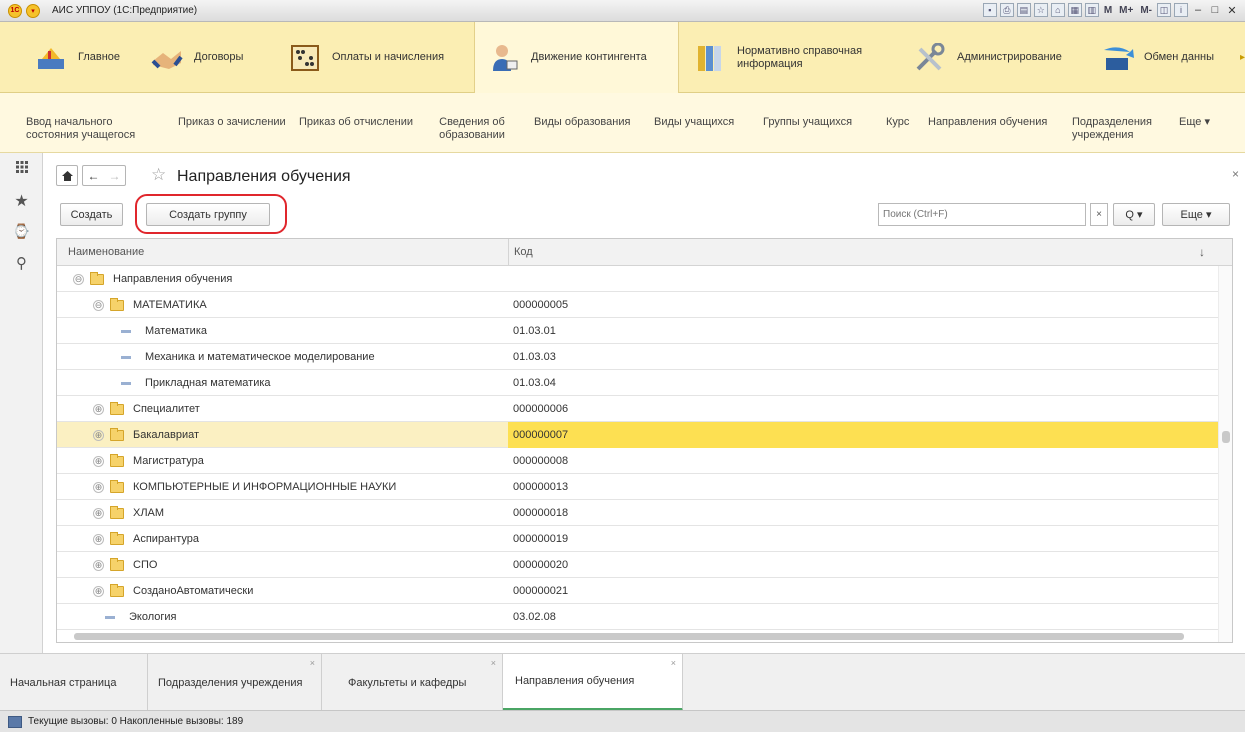 Image resolution: width=1245 pixels, height=732 pixels. I want to click on subnav-expulsion-order: Приказ об отчислении, so click(356, 122).